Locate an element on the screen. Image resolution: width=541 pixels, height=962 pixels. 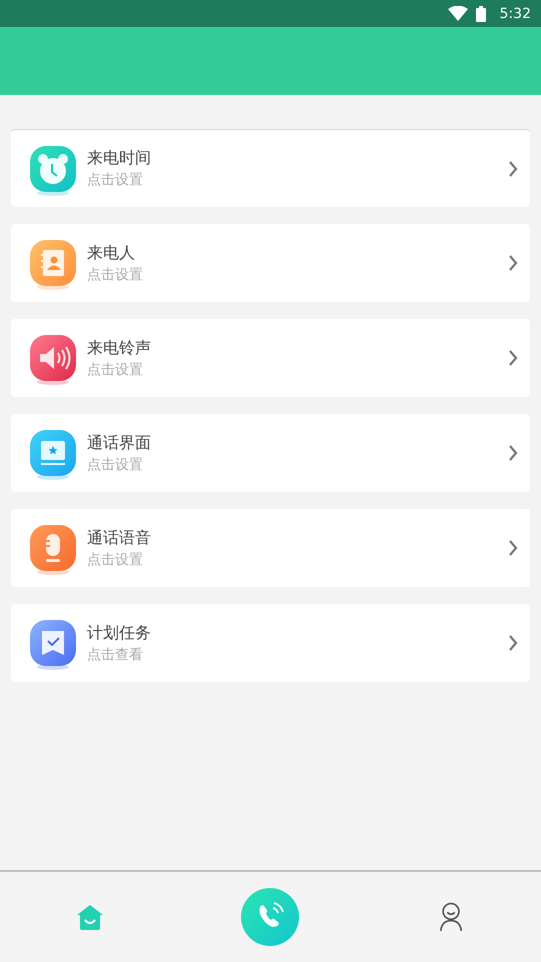
microphone-icon is located at coordinates (53, 550).